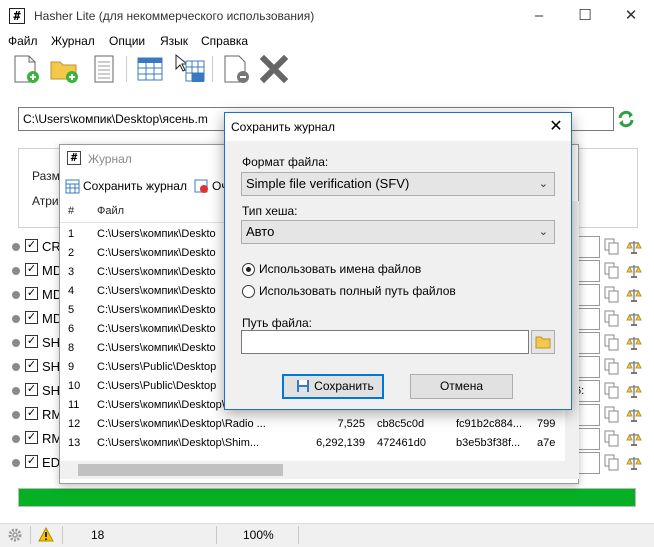  What do you see at coordinates (51, 246) in the screenshot?
I see `hash-name: CR` at bounding box center [51, 246].